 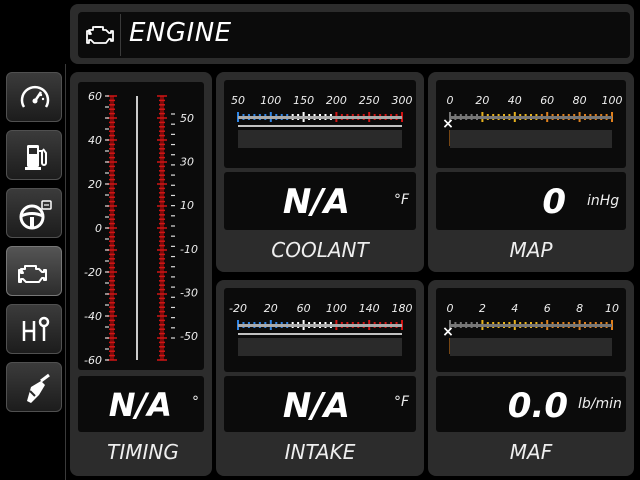 What do you see at coordinates (336, 308) in the screenshot?
I see `intake-tick-label: 100` at bounding box center [336, 308].